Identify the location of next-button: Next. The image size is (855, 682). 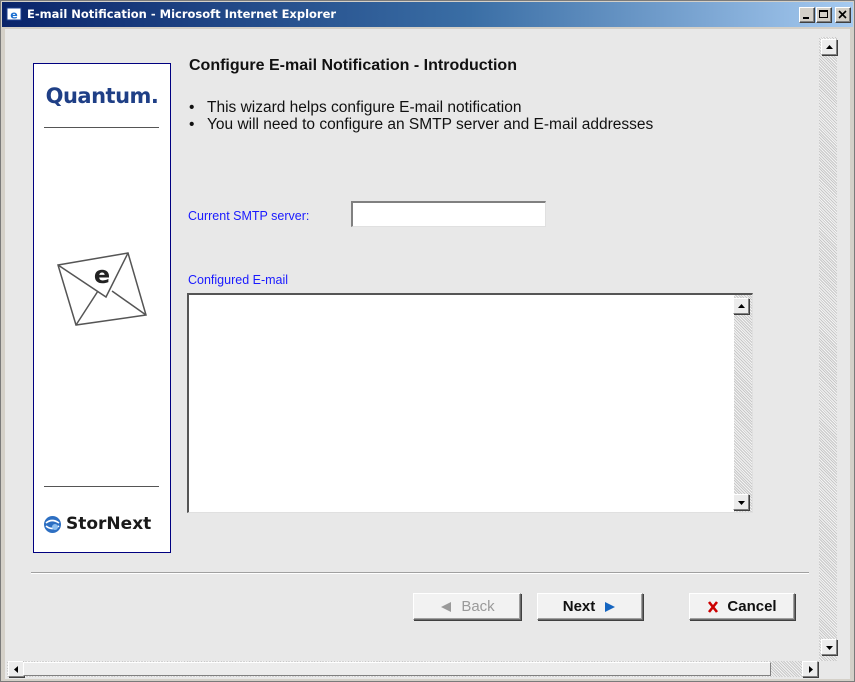
(590, 606).